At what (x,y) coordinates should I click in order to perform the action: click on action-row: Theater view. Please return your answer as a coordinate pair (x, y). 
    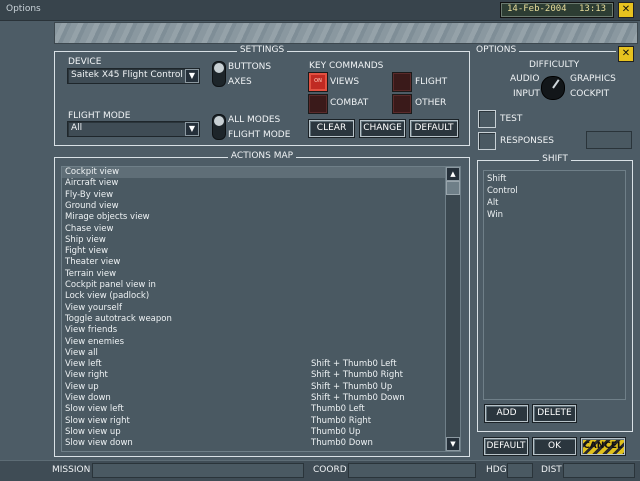
    Looking at the image, I should click on (254, 262).